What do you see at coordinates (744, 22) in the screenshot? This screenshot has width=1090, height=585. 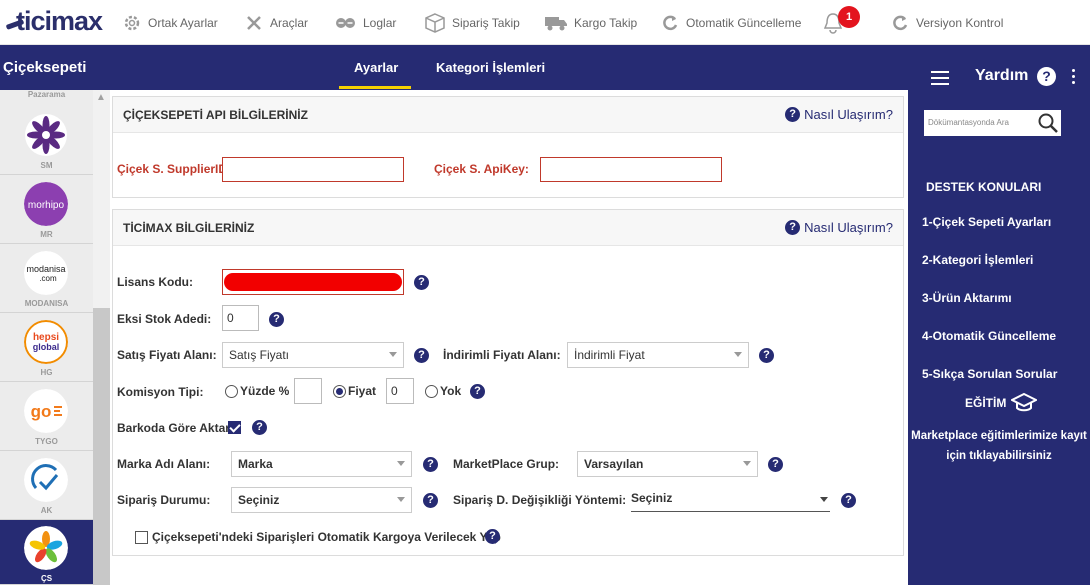 I see `nav-label: Otomatik Güncelleme` at bounding box center [744, 22].